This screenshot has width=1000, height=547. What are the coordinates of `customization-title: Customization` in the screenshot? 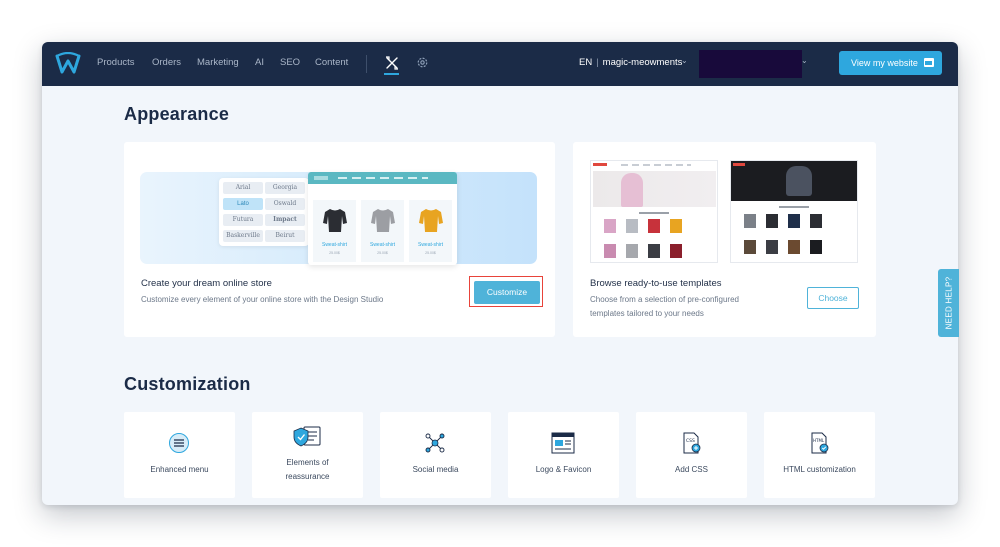 It's located at (187, 384).